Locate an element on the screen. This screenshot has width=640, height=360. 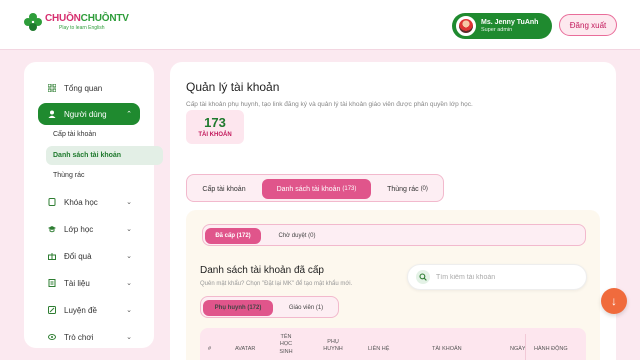
user-name: Ms. Jenny TuAnh is located at coordinates (510, 22).